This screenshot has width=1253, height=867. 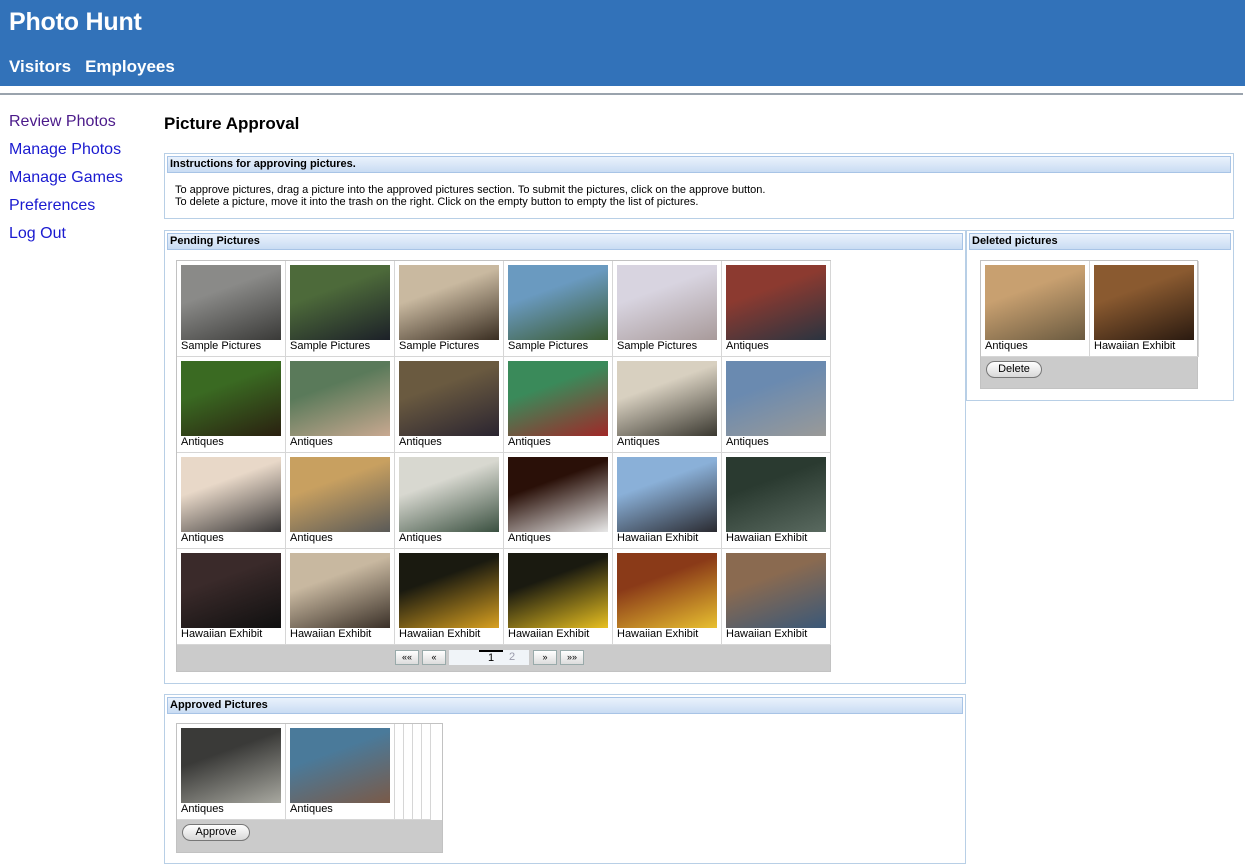 What do you see at coordinates (66, 126) in the screenshot?
I see `sidenav-review-photos-link: Review Photos` at bounding box center [66, 126].